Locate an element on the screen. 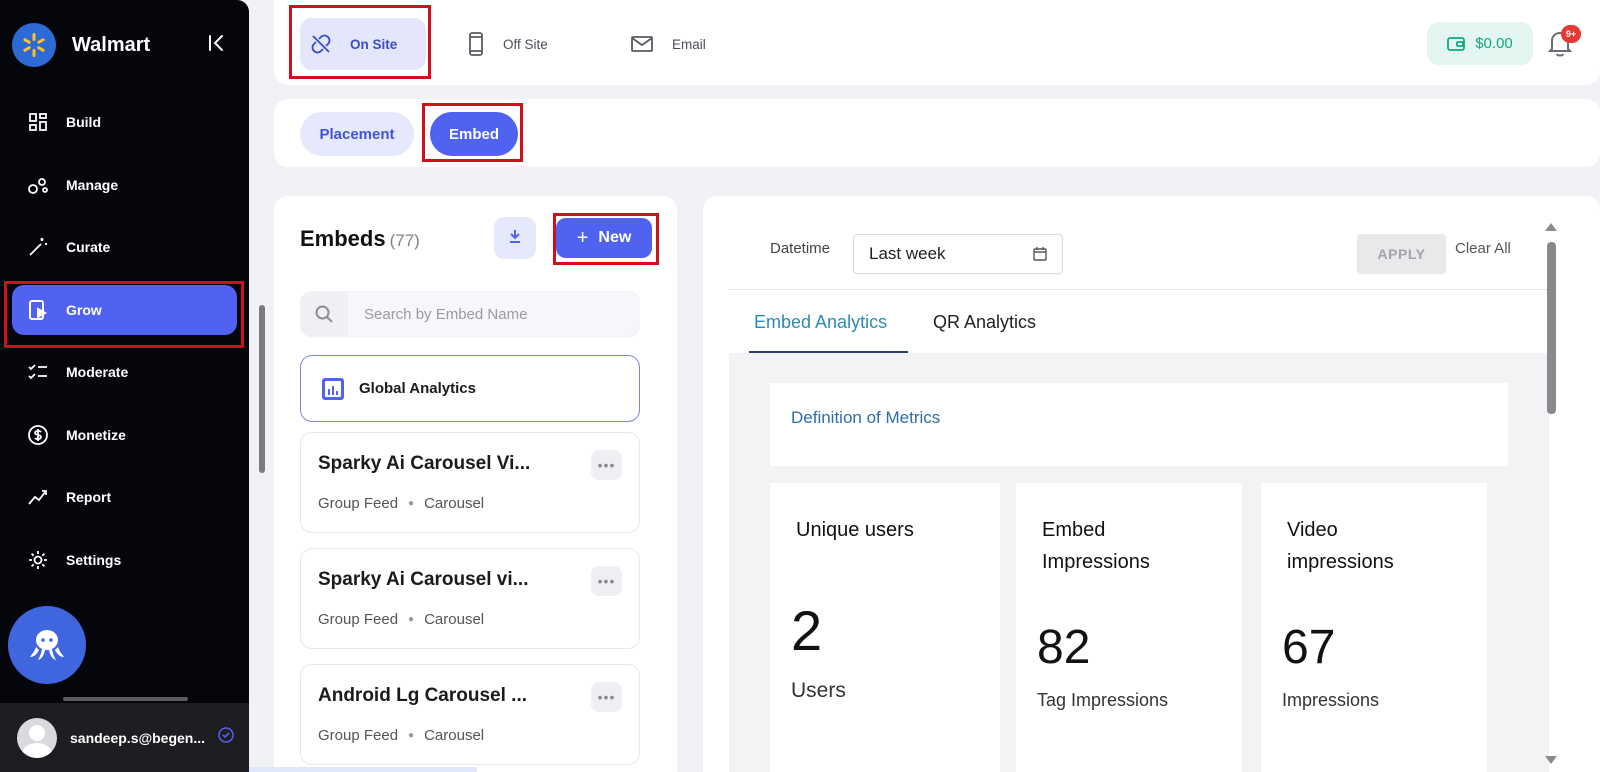 The width and height of the screenshot is (1600, 772). embeds-heading: Embeds (77) is located at coordinates (360, 239).